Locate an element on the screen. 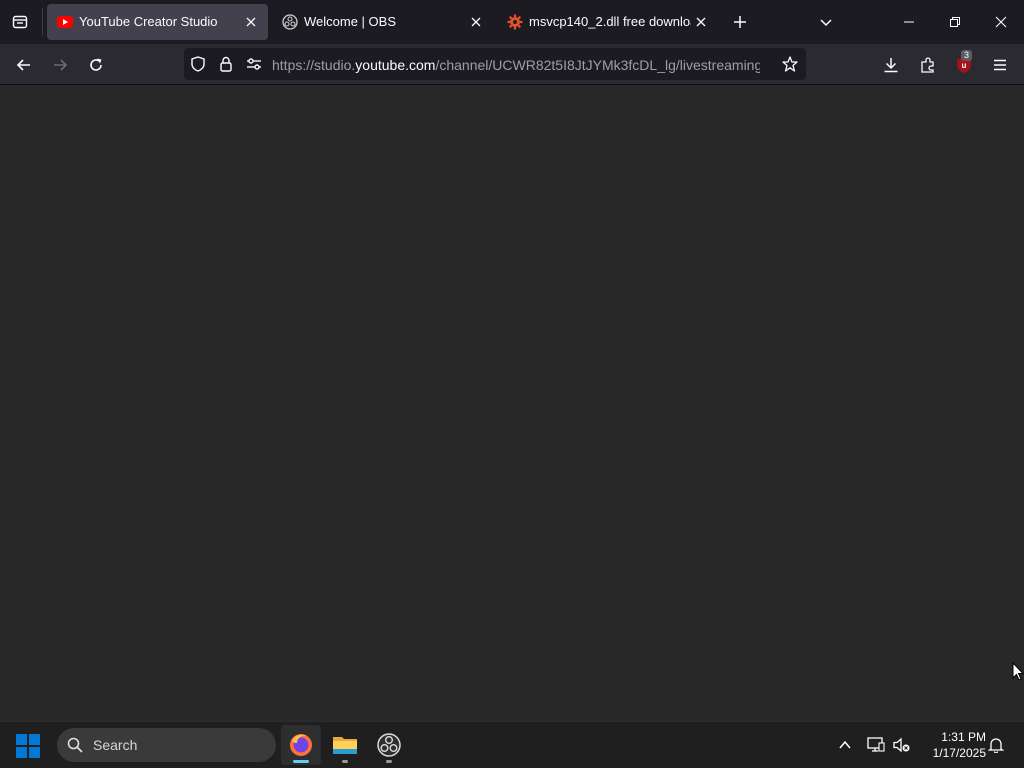 The image size is (1024, 768). network-icon is located at coordinates (876, 744).